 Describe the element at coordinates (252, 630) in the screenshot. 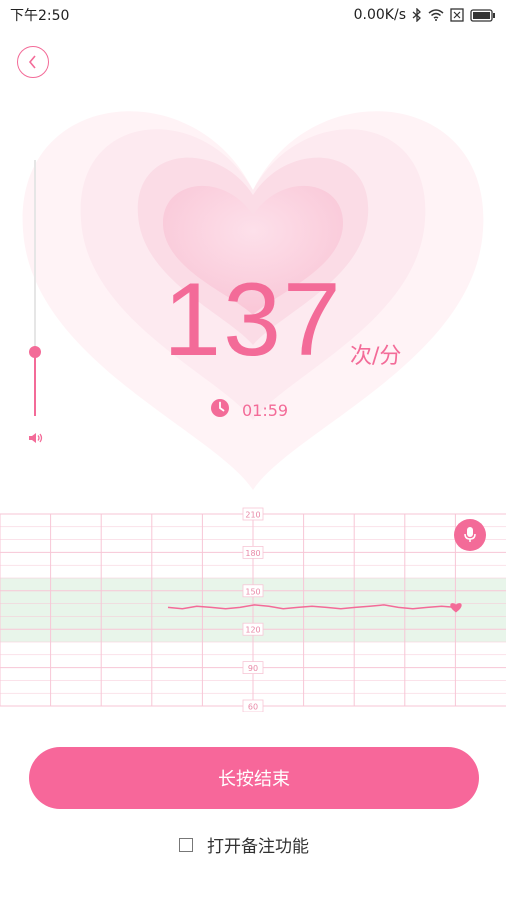

I see `y-tick-label: 120` at that location.